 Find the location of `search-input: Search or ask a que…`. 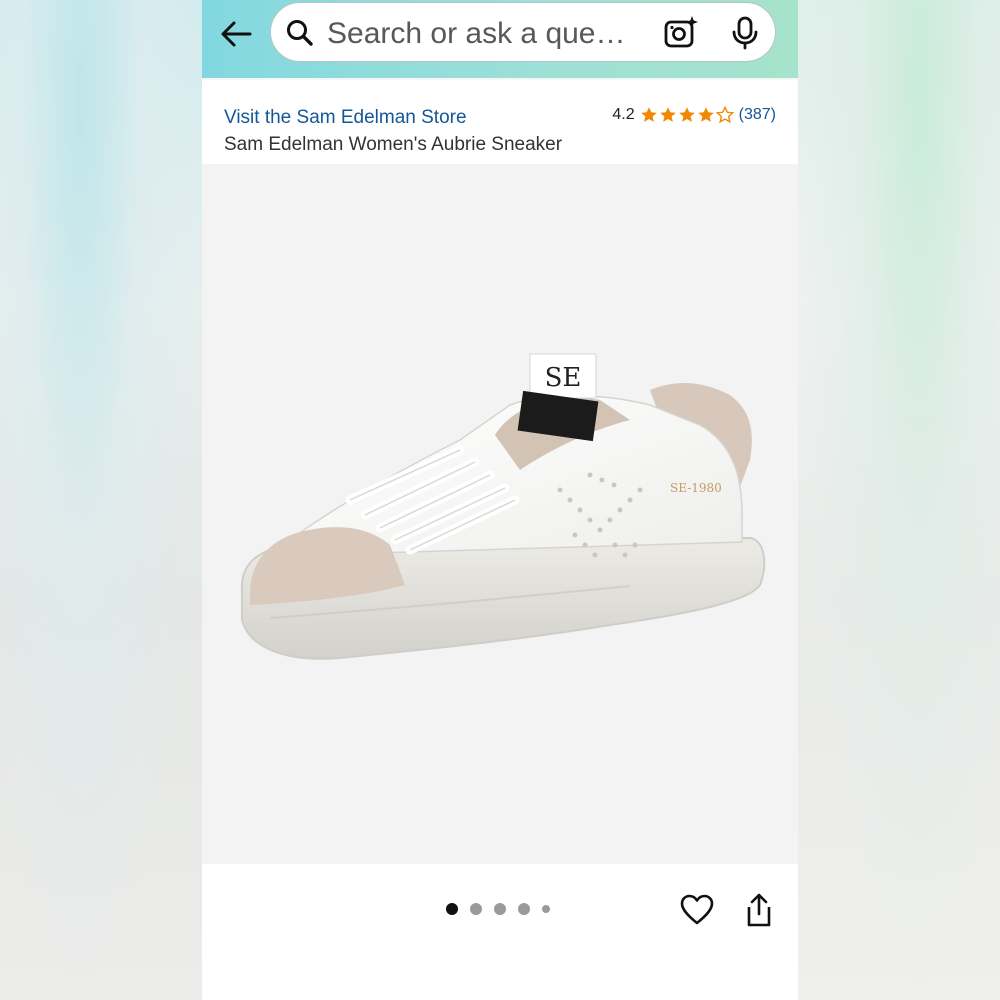

search-input: Search or ask a que… is located at coordinates (523, 32).